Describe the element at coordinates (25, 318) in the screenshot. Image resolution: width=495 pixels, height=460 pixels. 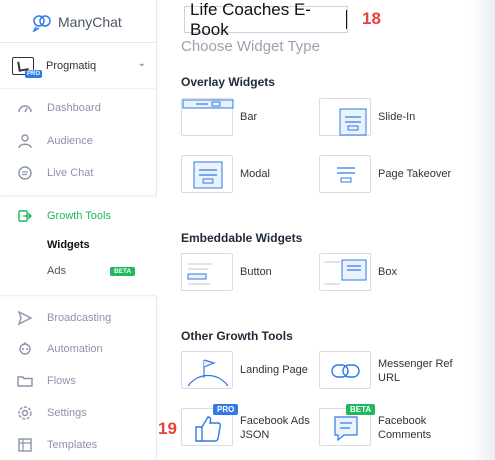
I see `paper-plane-icon` at that location.